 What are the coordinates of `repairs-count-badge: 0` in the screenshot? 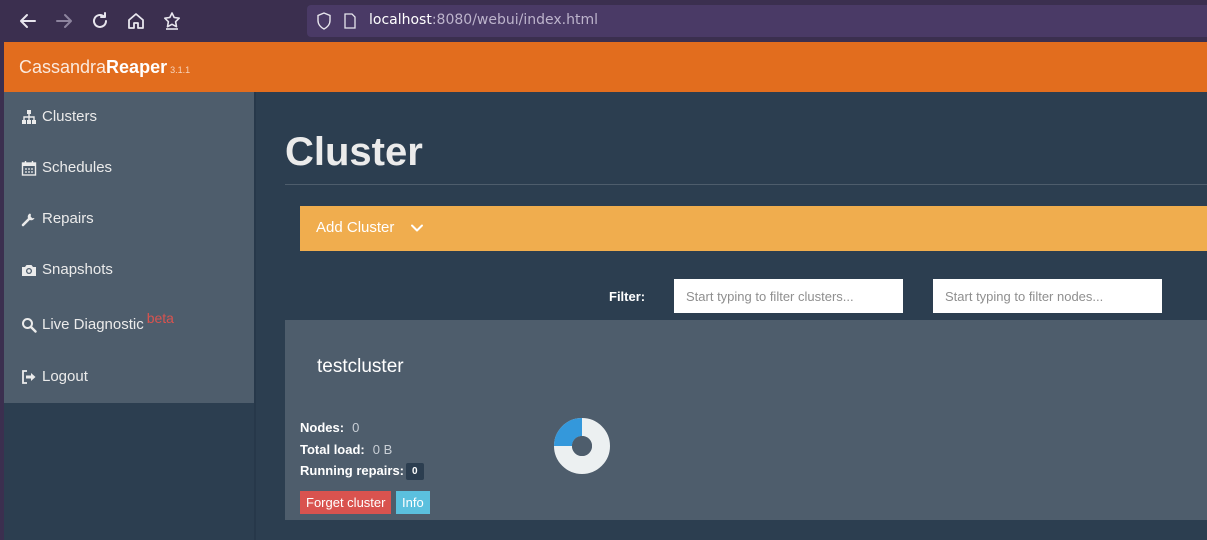 It's located at (415, 472).